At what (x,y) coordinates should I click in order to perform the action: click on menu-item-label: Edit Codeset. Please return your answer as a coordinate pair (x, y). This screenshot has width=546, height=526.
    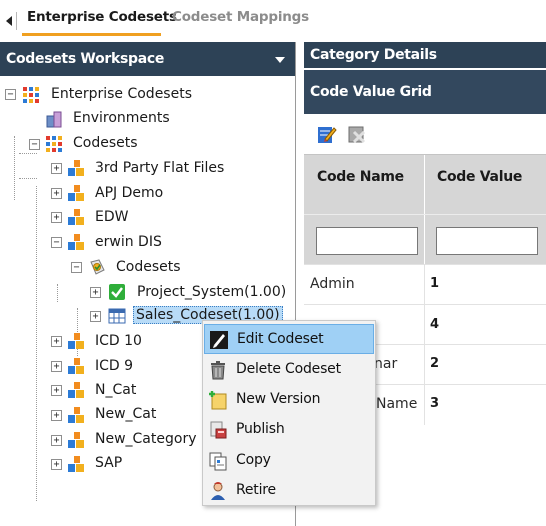
    Looking at the image, I should click on (280, 339).